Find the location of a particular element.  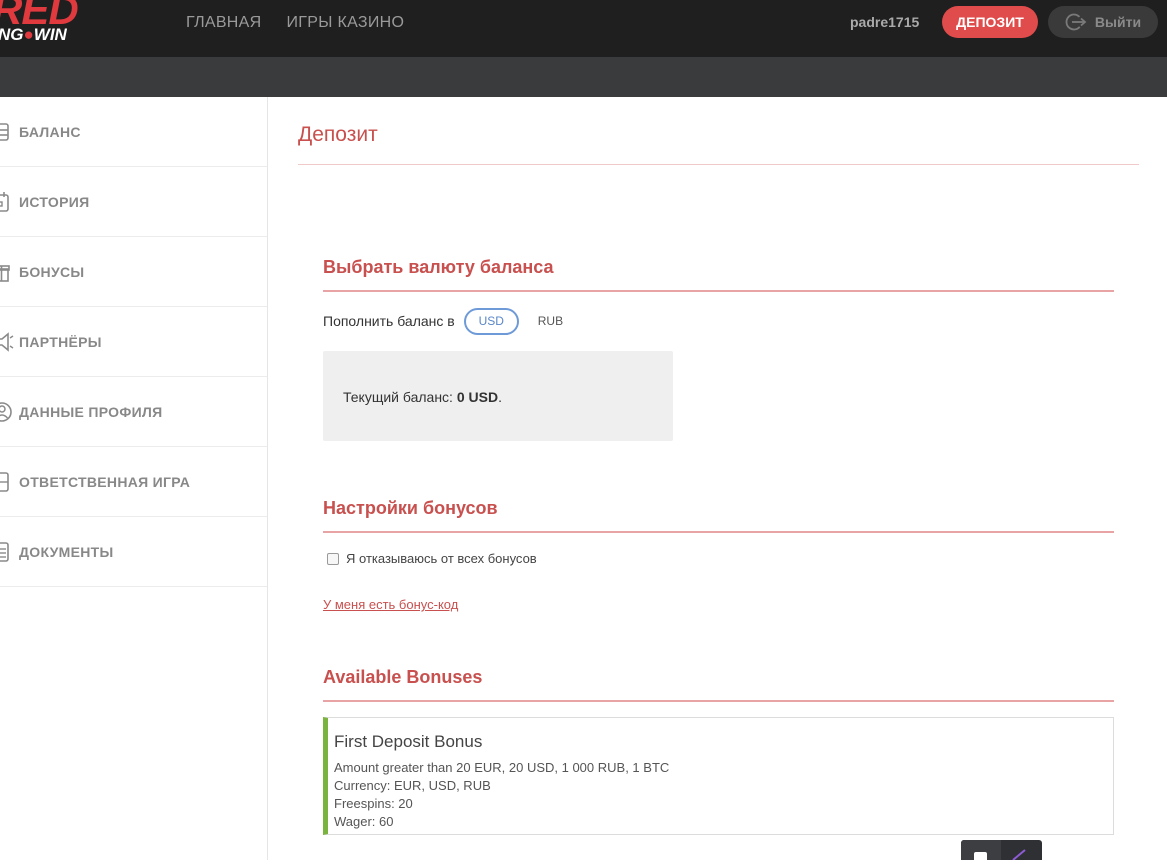

current-balance: Текущий баланс: 0 USD. is located at coordinates (422, 397).